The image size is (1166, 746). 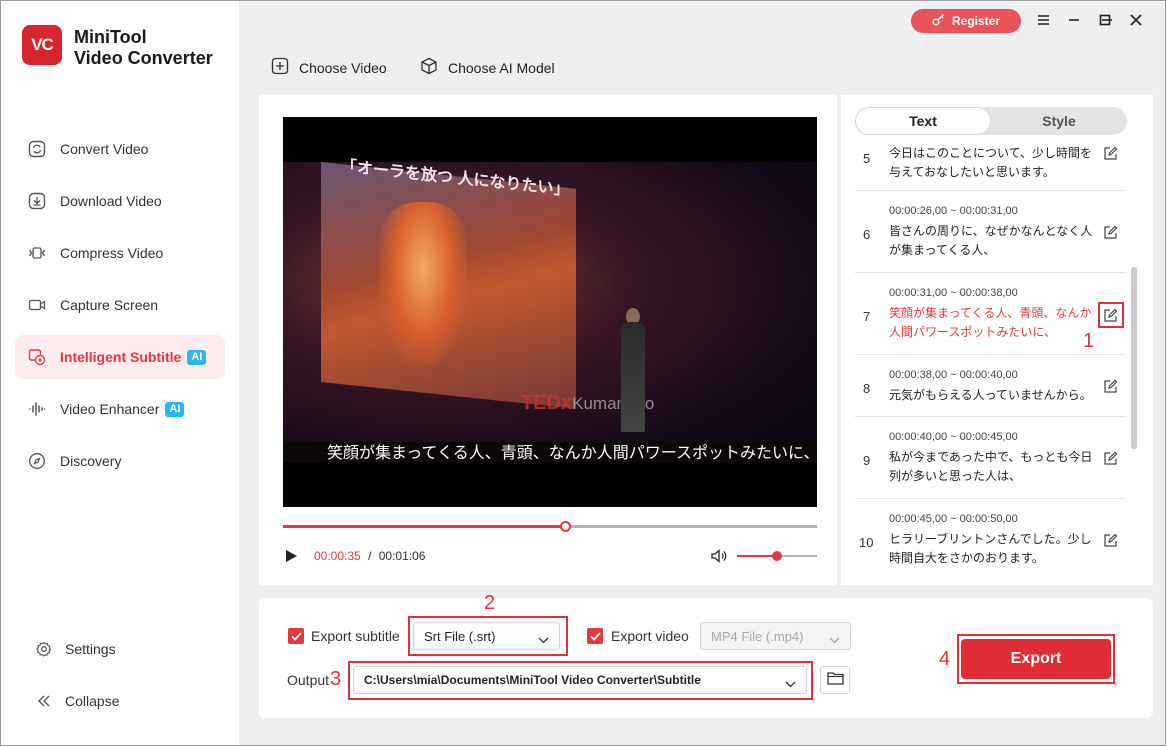 What do you see at coordinates (1043, 20) in the screenshot?
I see `menu-icon` at bounding box center [1043, 20].